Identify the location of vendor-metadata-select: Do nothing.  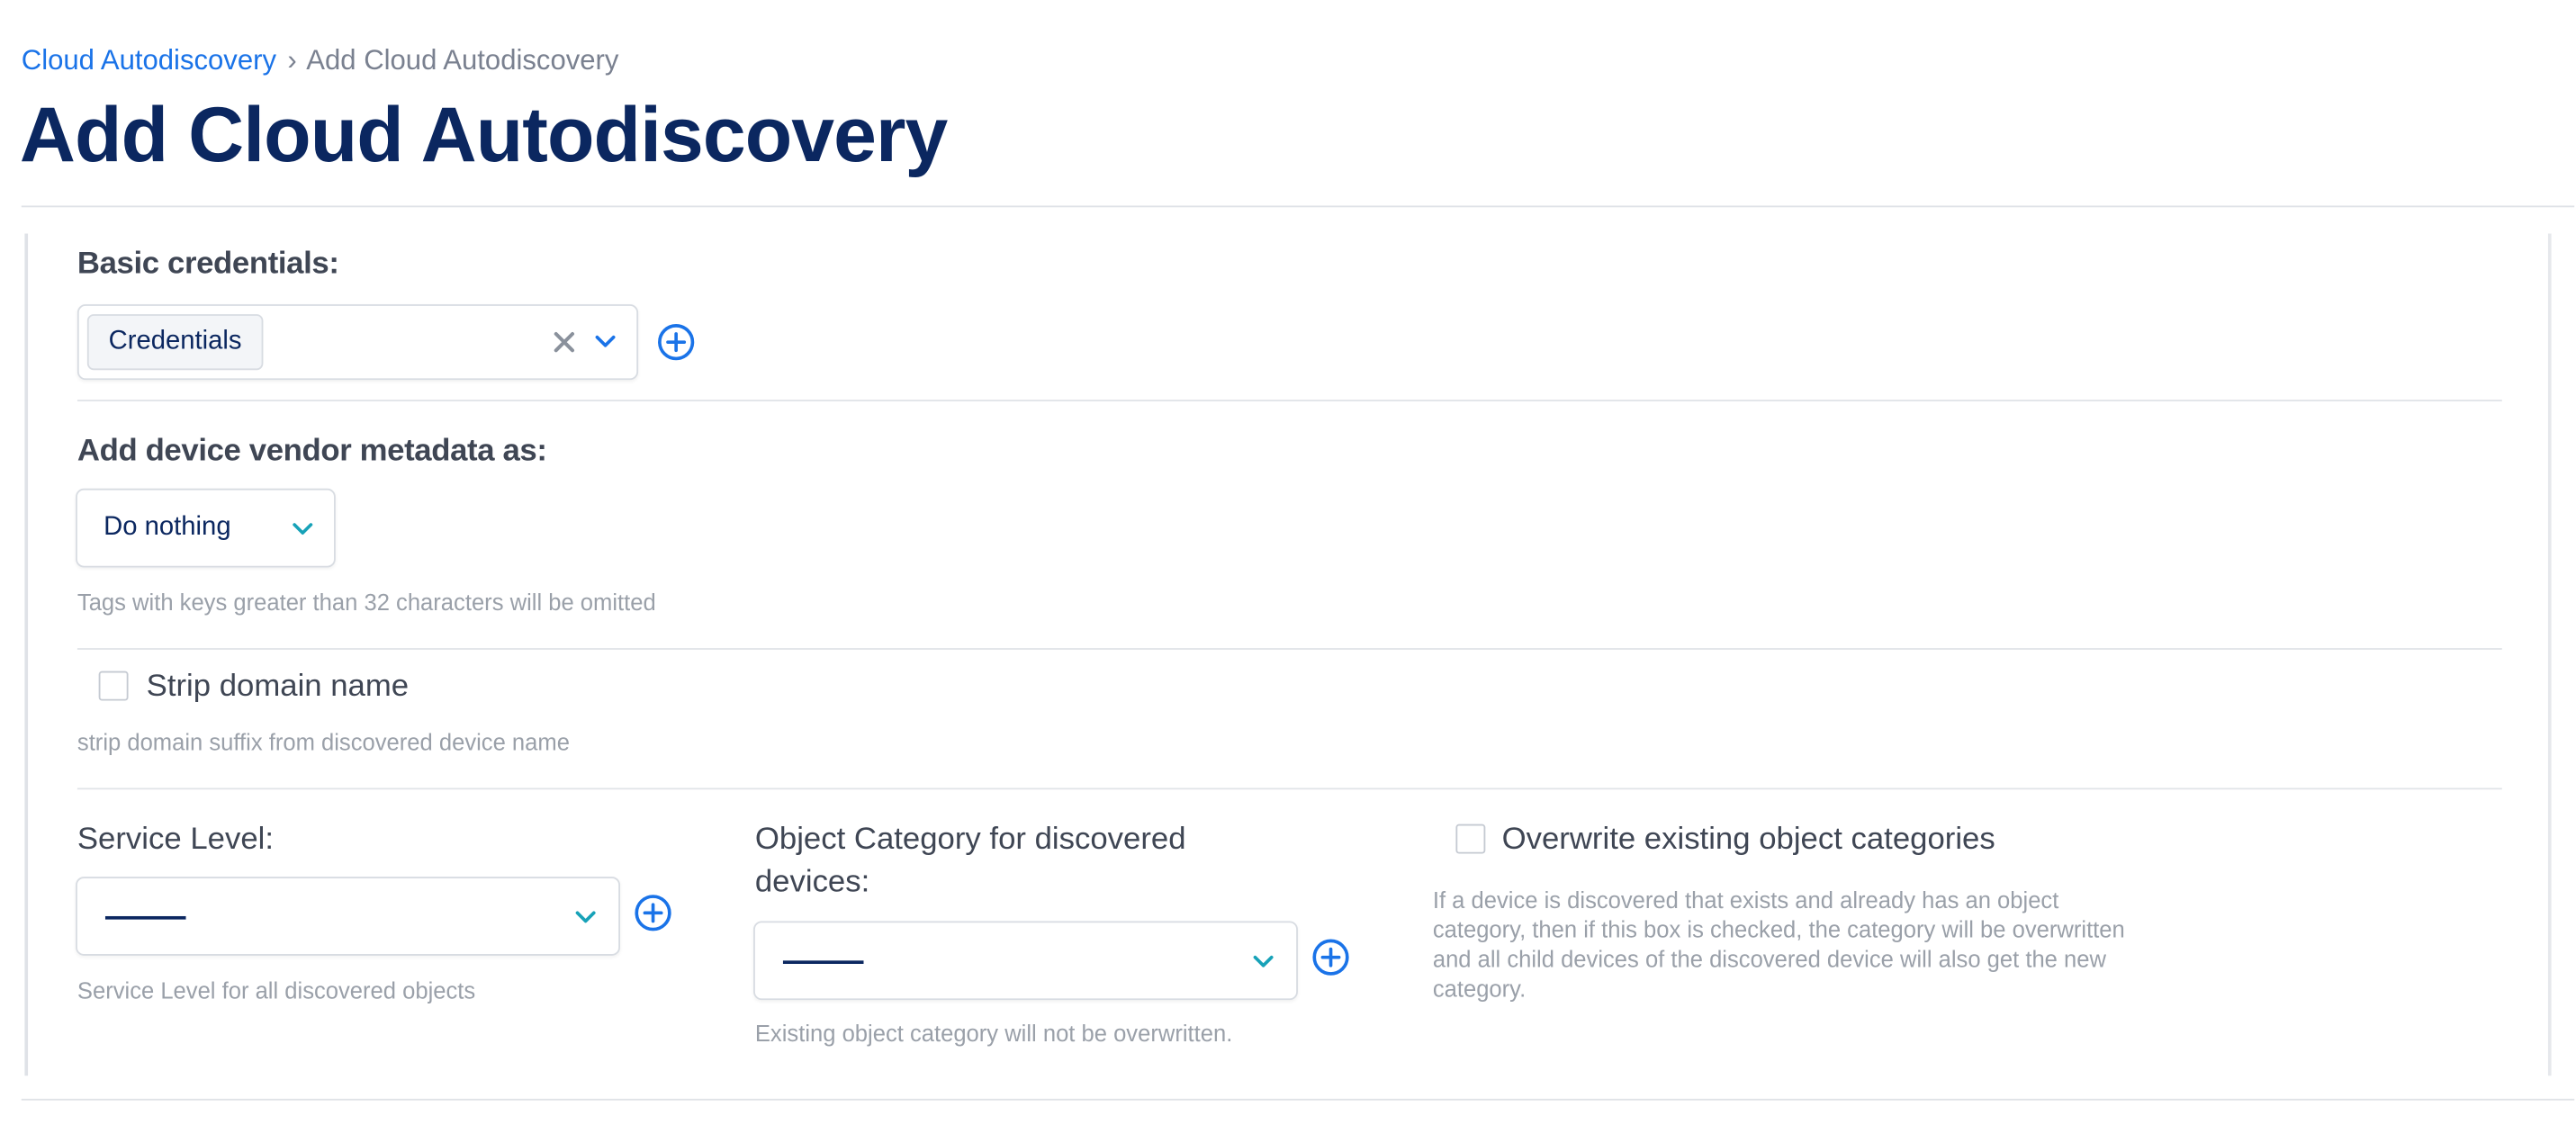
(206, 528).